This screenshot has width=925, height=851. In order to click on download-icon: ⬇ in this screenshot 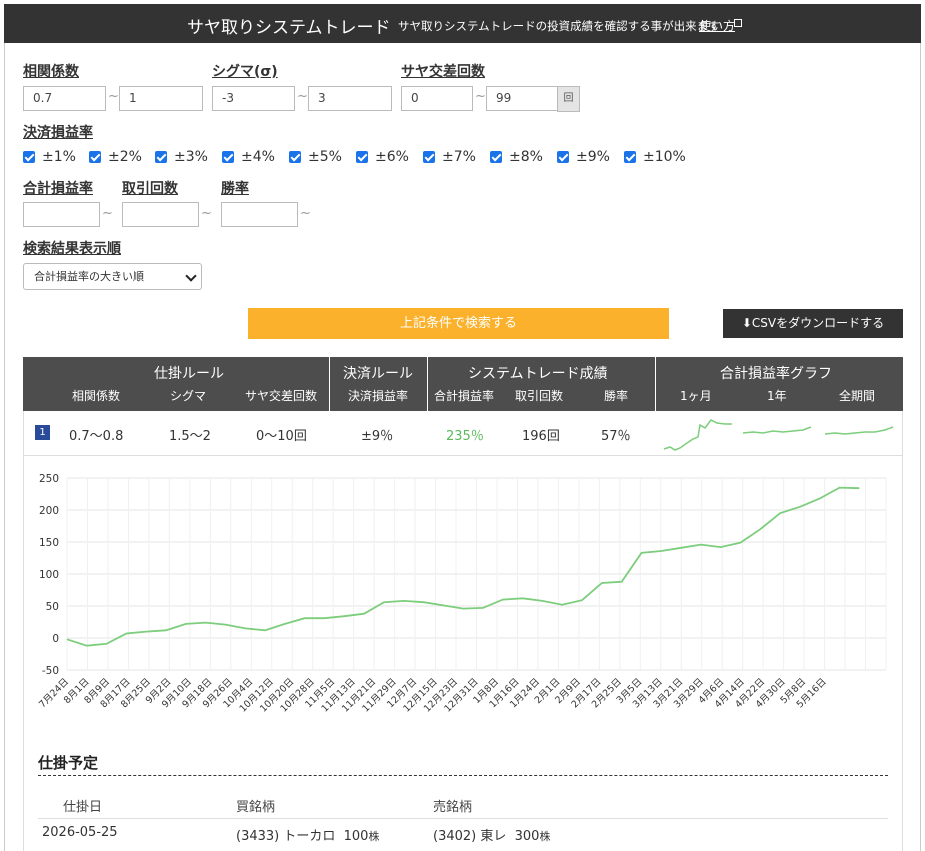, I will do `click(746, 323)`.